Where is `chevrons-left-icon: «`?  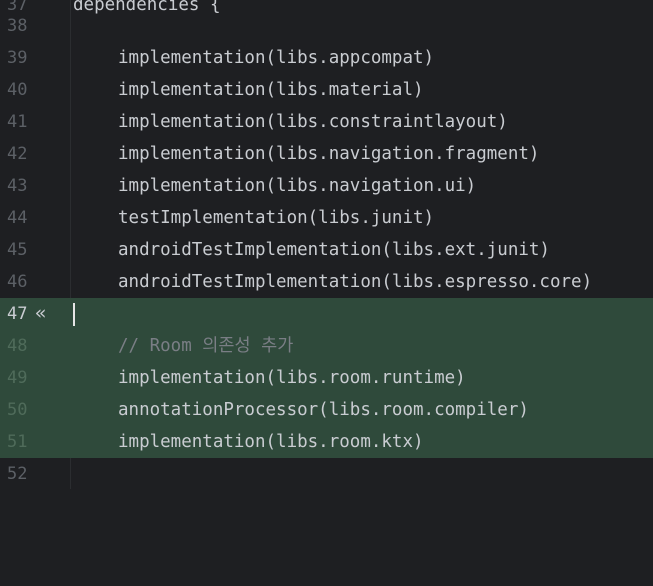
chevrons-left-icon: « is located at coordinates (40, 313).